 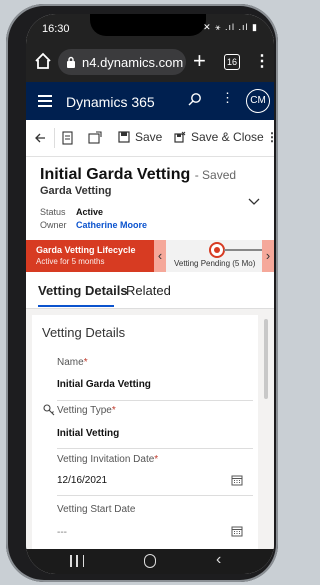 What do you see at coordinates (76, 306) in the screenshot?
I see `active-tab-indicator` at bounding box center [76, 306].